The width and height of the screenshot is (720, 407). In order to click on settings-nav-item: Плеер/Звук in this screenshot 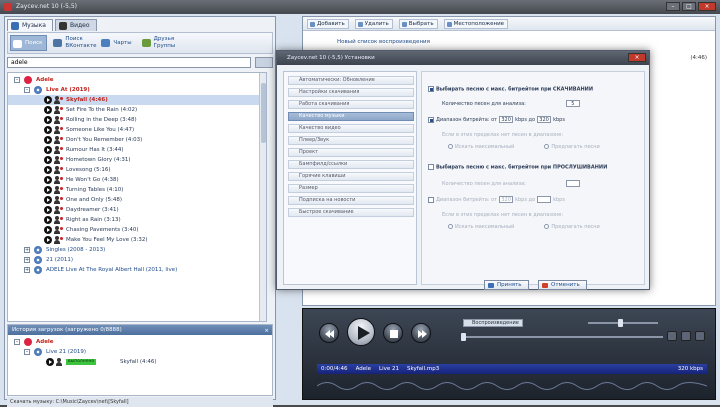, I will do `click(351, 140)`.